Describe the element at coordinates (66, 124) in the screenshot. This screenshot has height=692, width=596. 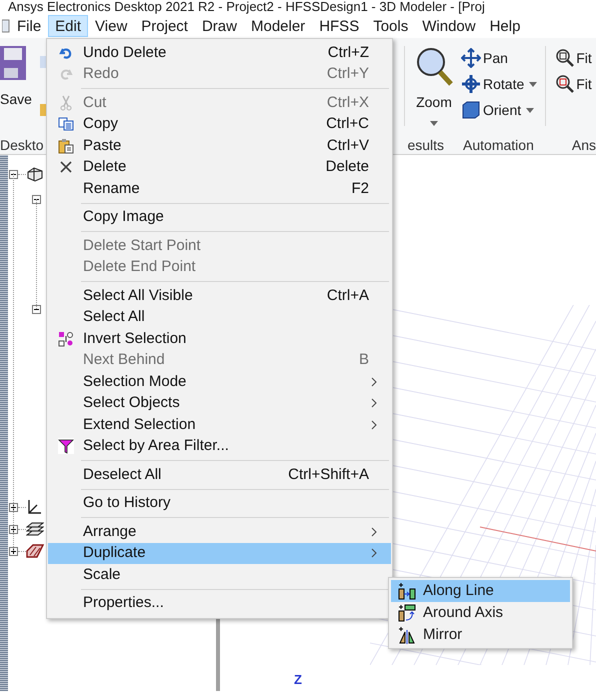
I see `copy-icon` at that location.